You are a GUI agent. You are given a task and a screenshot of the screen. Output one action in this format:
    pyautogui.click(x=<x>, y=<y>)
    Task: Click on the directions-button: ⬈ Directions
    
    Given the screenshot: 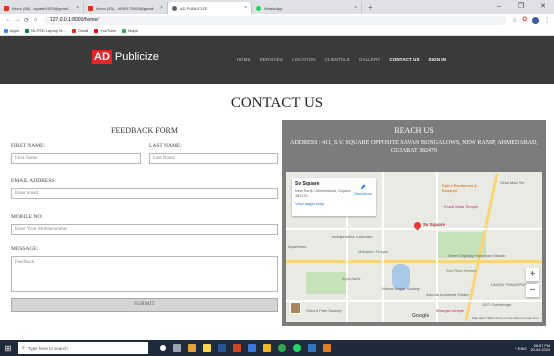 What is the action you would take?
    pyautogui.click(x=363, y=189)
    